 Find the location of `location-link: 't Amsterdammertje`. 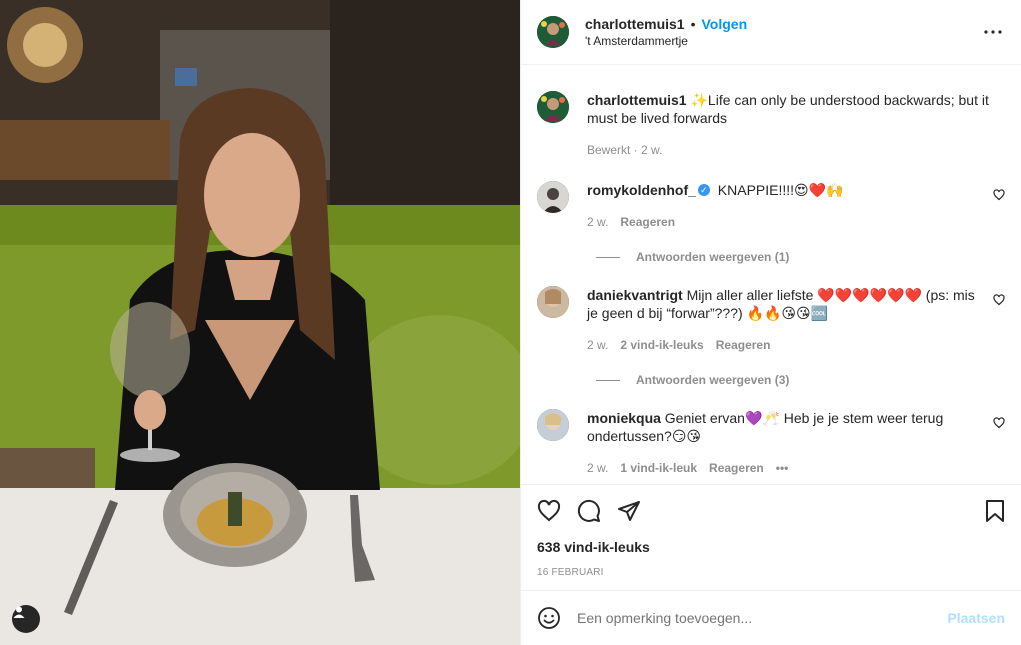

location-link: 't Amsterdammertje is located at coordinates (783, 41).